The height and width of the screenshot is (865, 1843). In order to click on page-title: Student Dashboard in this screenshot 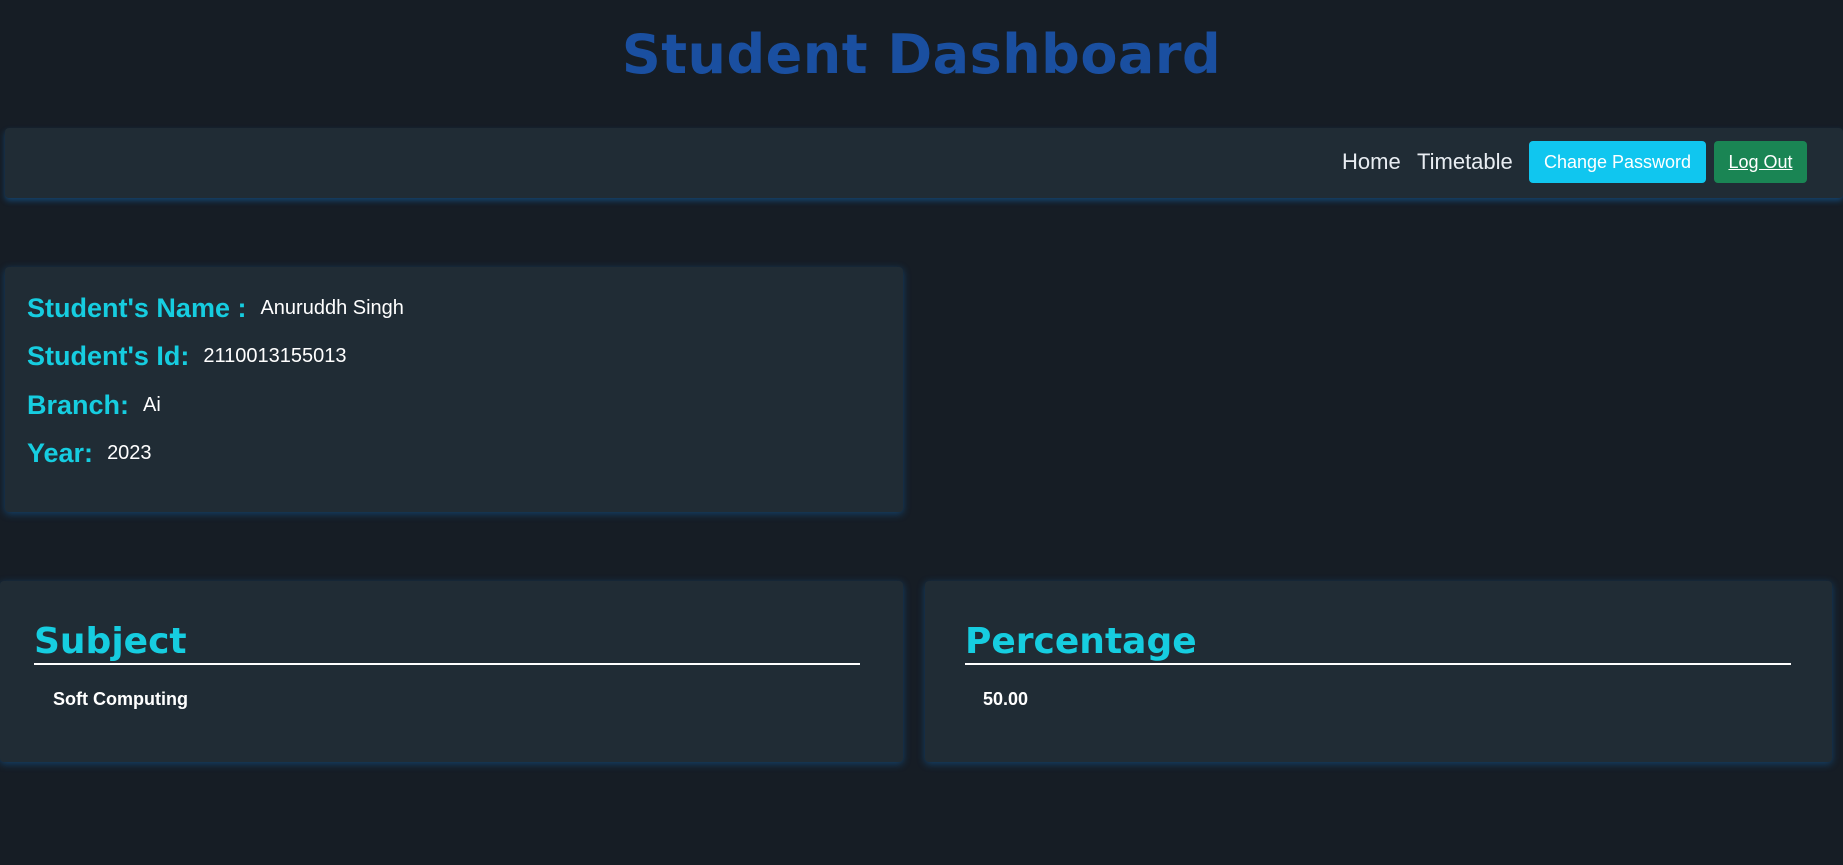, I will do `click(921, 54)`.